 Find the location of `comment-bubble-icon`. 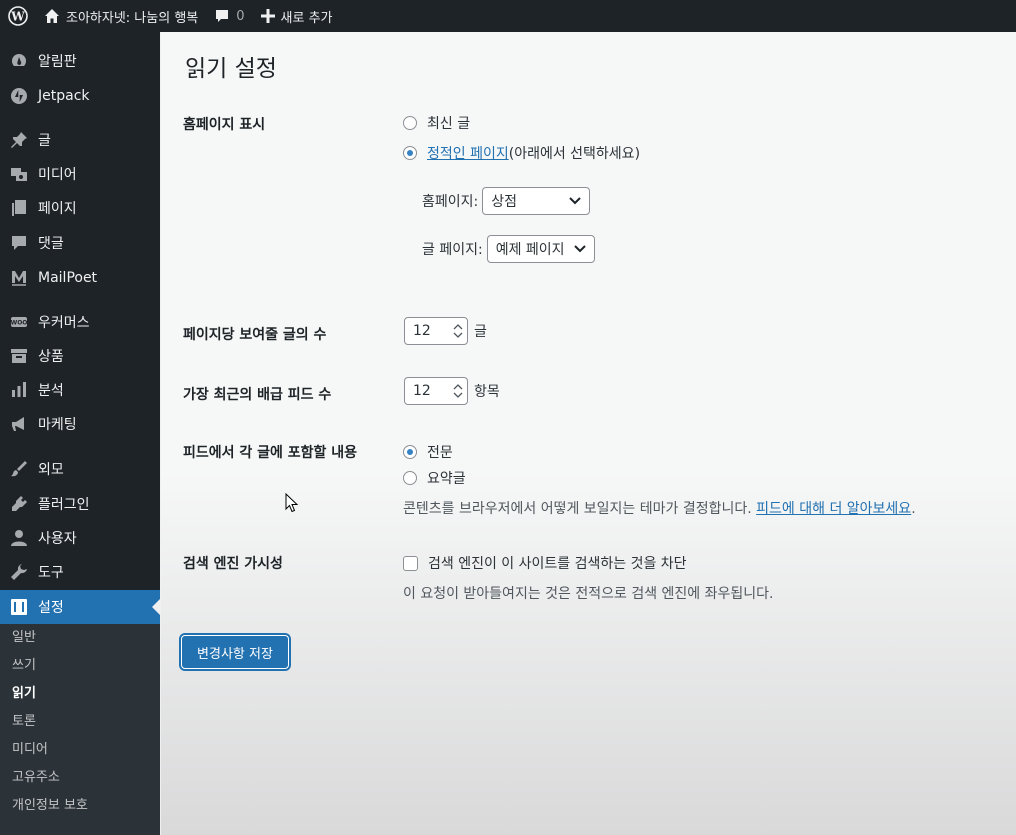

comment-bubble-icon is located at coordinates (222, 16).